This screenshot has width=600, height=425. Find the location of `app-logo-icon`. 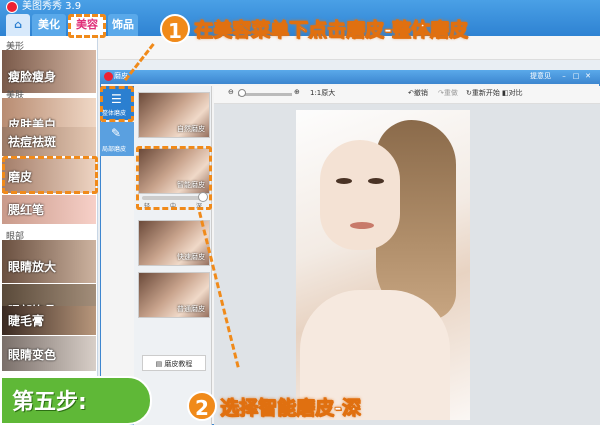

app-logo-icon is located at coordinates (12, 7).